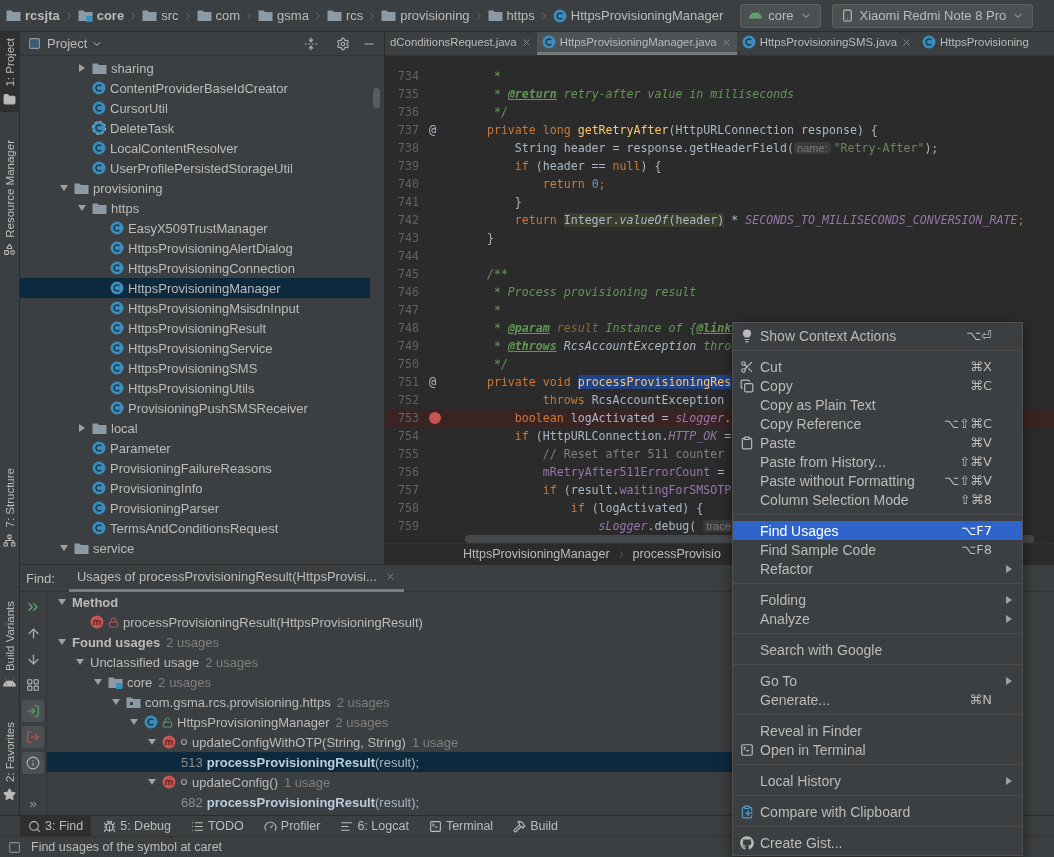 The image size is (1054, 857). Describe the element at coordinates (33, 15) in the screenshot. I see `breadcrumb: rcsjta` at that location.